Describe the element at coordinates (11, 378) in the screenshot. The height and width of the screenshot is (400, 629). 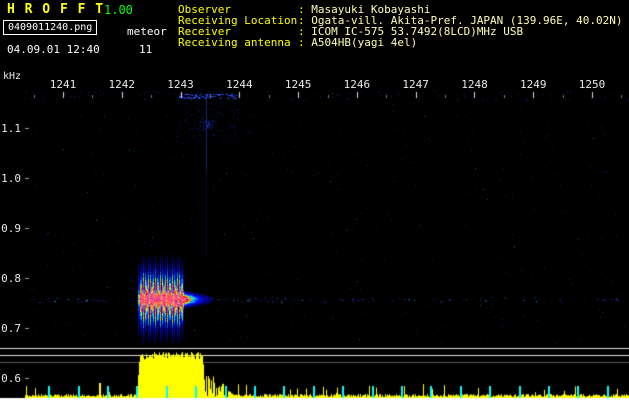
I see `freq-axis-label: 0.6` at that location.